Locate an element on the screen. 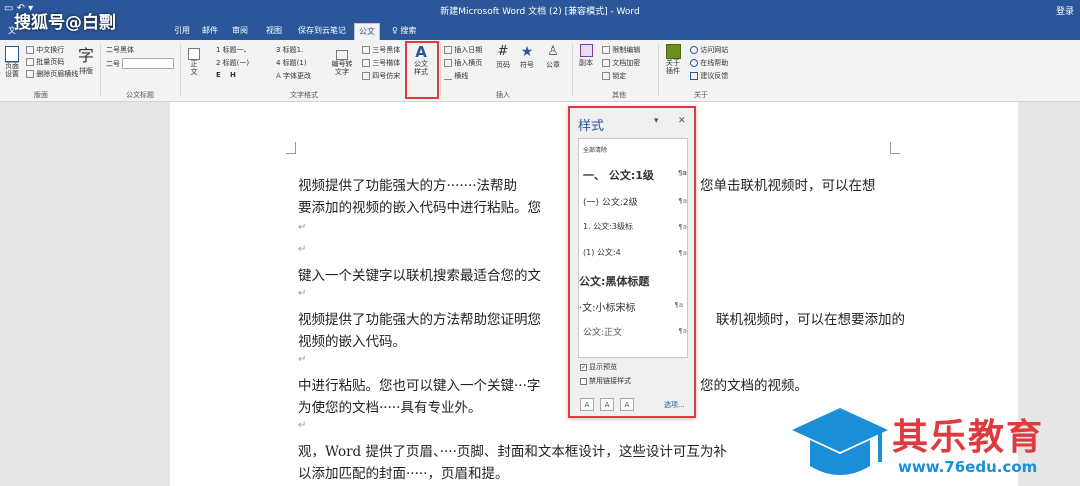  heading-e-button: E is located at coordinates (218, 75).